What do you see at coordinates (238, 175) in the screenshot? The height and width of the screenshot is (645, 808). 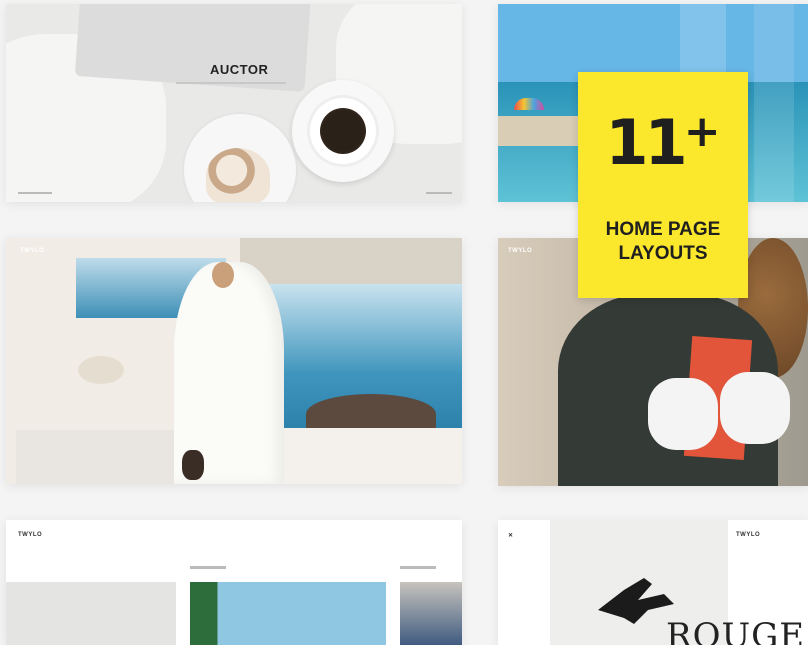 I see `pastry-image` at bounding box center [238, 175].